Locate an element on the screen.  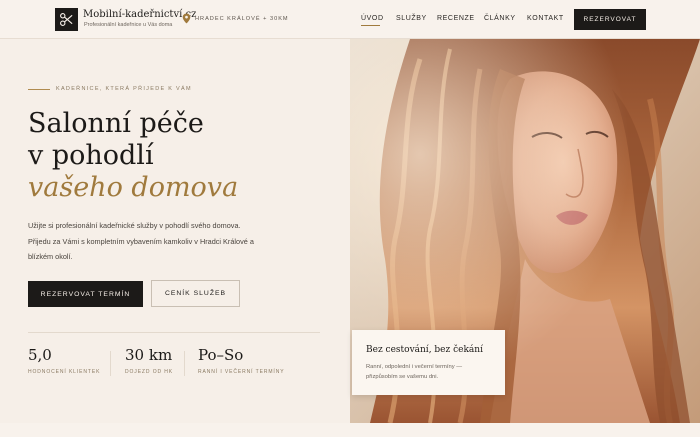
stat-distance-label: DOJEZD OD HK is located at coordinates (149, 372).